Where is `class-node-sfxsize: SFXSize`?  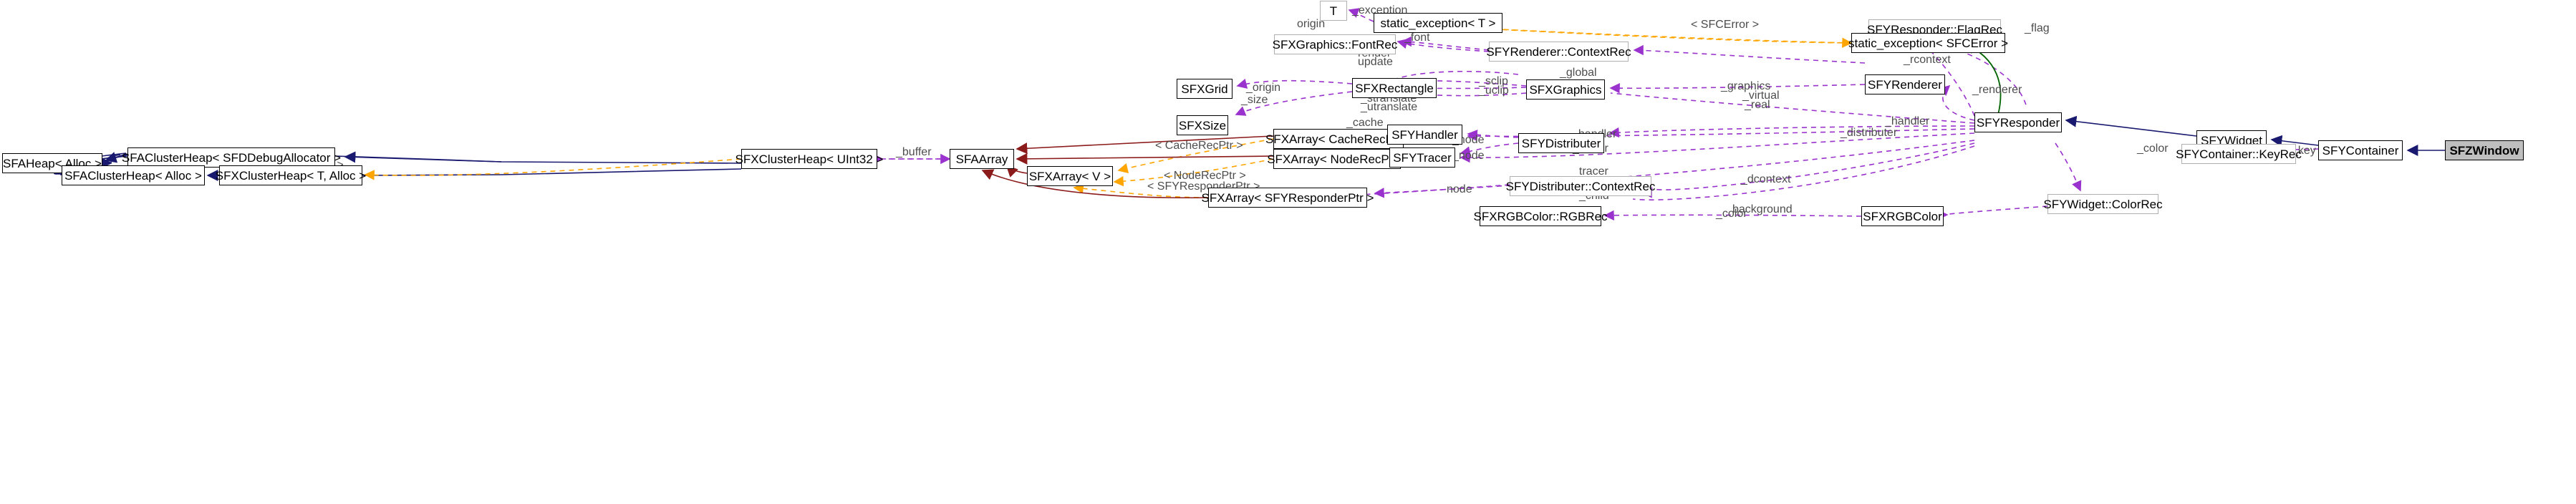 class-node-sfxsize: SFXSize is located at coordinates (1202, 125).